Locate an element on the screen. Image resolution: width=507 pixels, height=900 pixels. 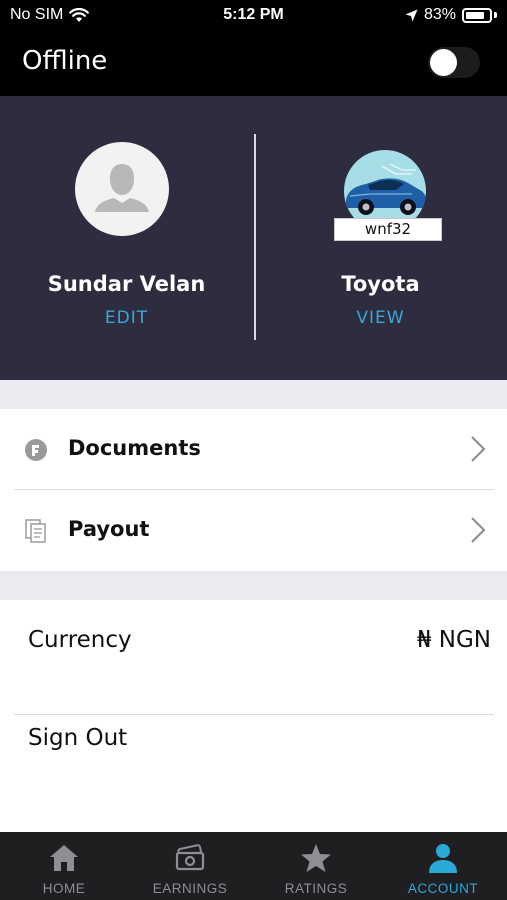
app-header: Offline is located at coordinates (253, 63).